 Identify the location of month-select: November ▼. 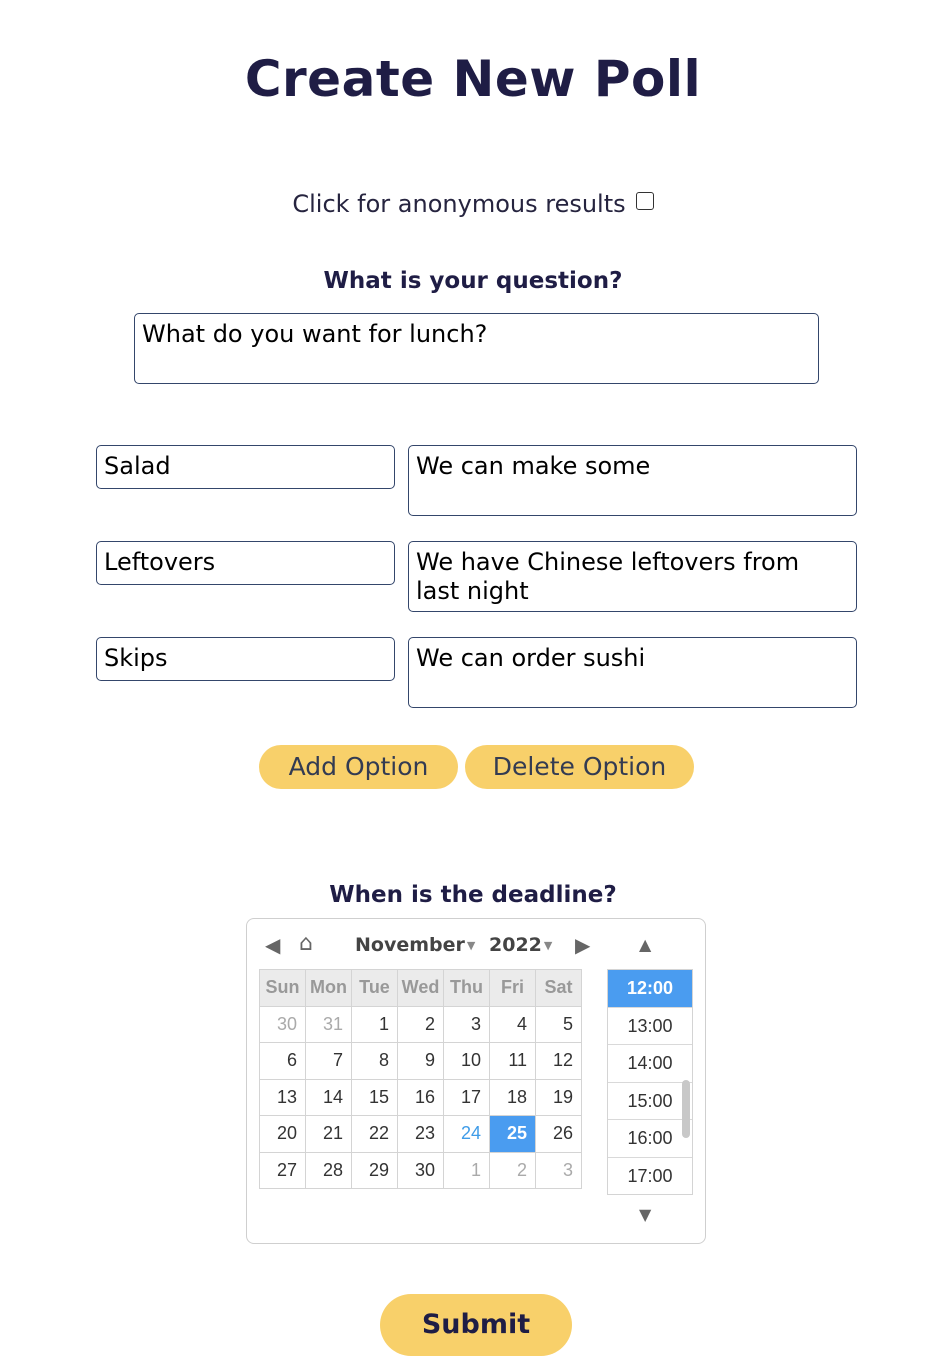
(415, 945).